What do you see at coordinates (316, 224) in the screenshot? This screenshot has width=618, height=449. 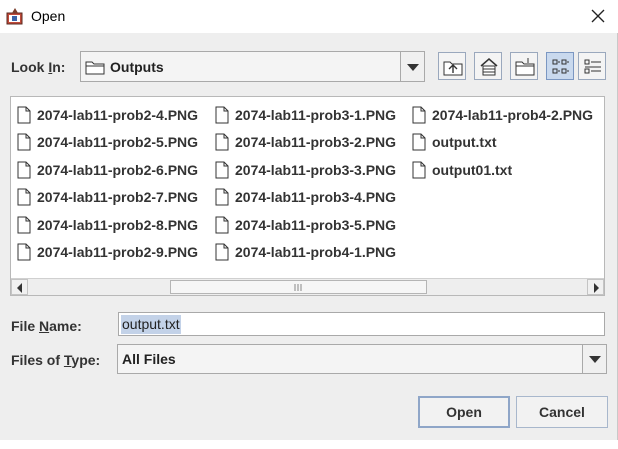 I see `file-item-label: 2074-lab11-prob3-5.PNG` at bounding box center [316, 224].